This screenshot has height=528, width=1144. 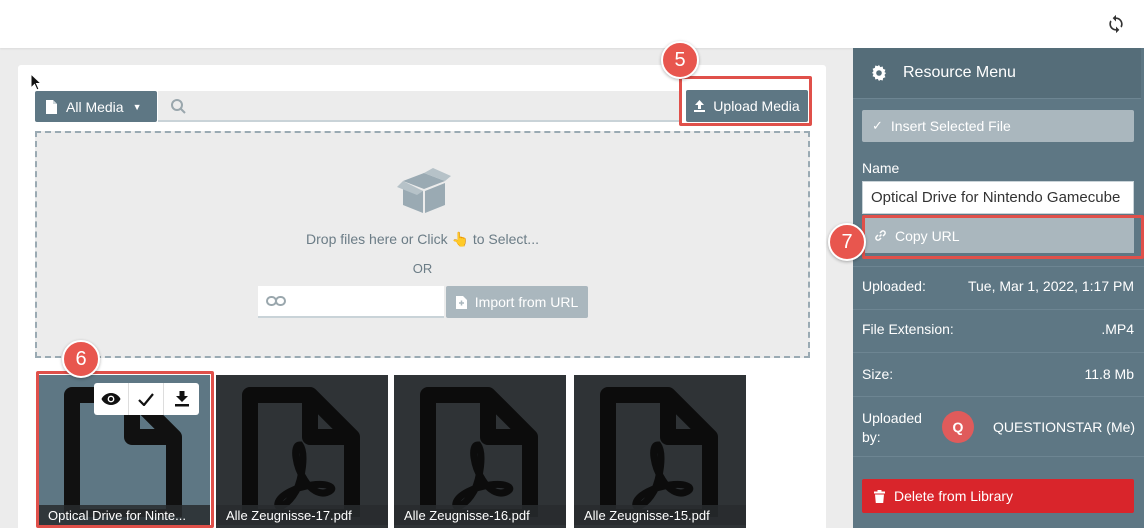 What do you see at coordinates (572, 24) in the screenshot?
I see `top-bar` at bounding box center [572, 24].